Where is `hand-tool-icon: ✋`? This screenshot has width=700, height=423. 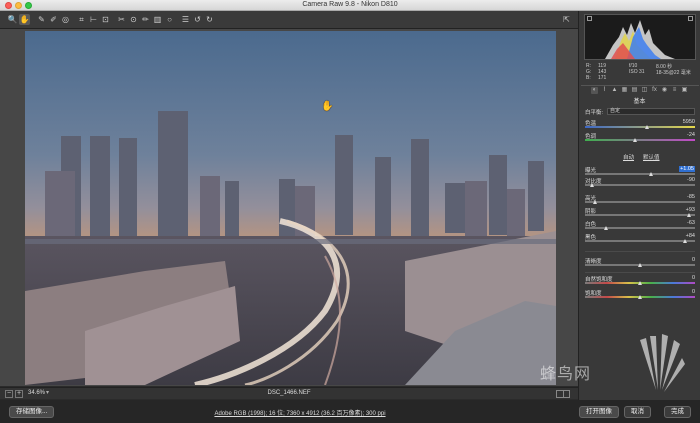 hand-tool-icon: ✋ is located at coordinates (24, 19).